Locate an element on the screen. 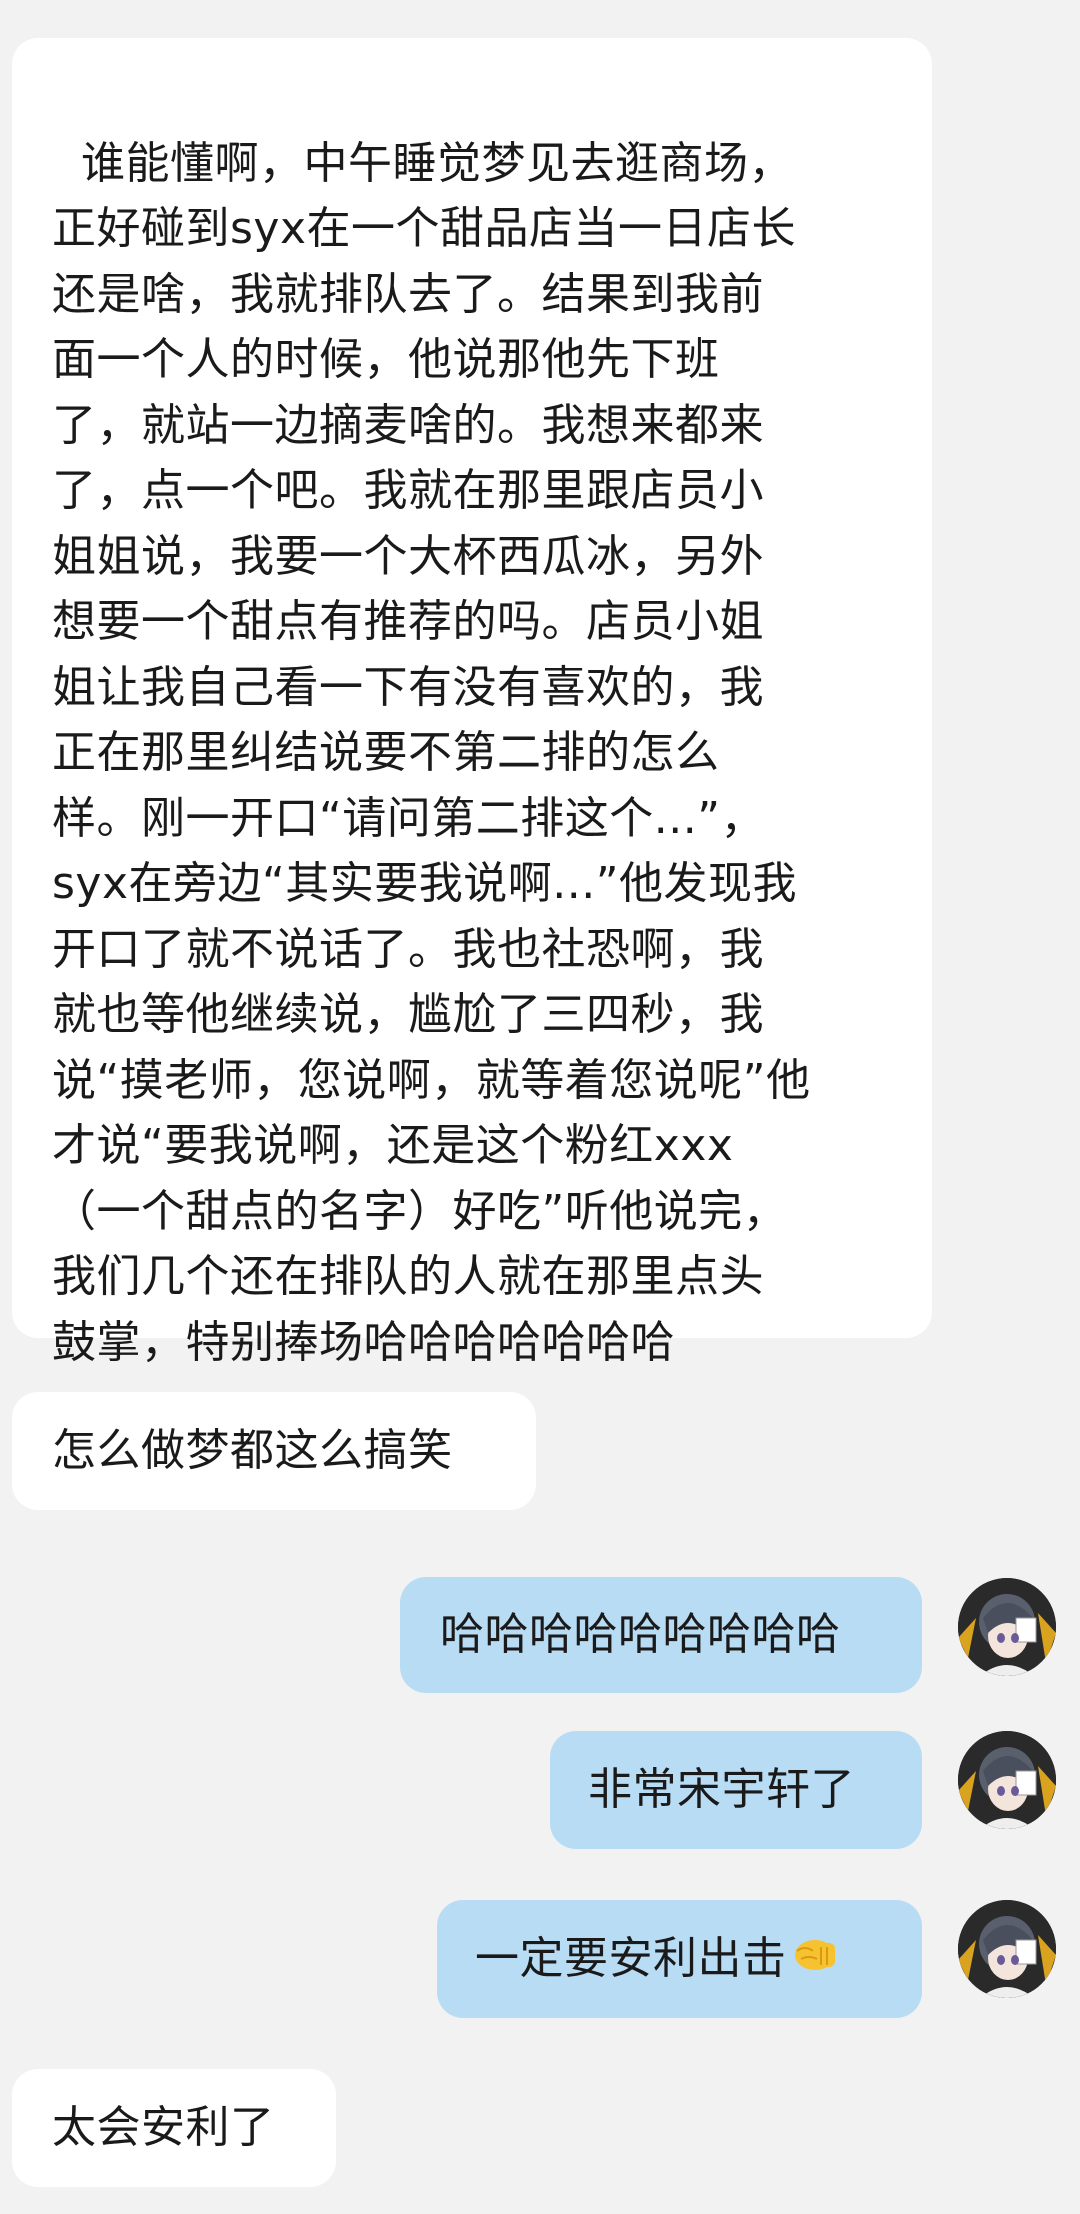 Image resolution: width=1080 pixels, height=2214 pixels. message-bubble-incoming: 怎么做梦都这么搞笑 is located at coordinates (274, 1451).